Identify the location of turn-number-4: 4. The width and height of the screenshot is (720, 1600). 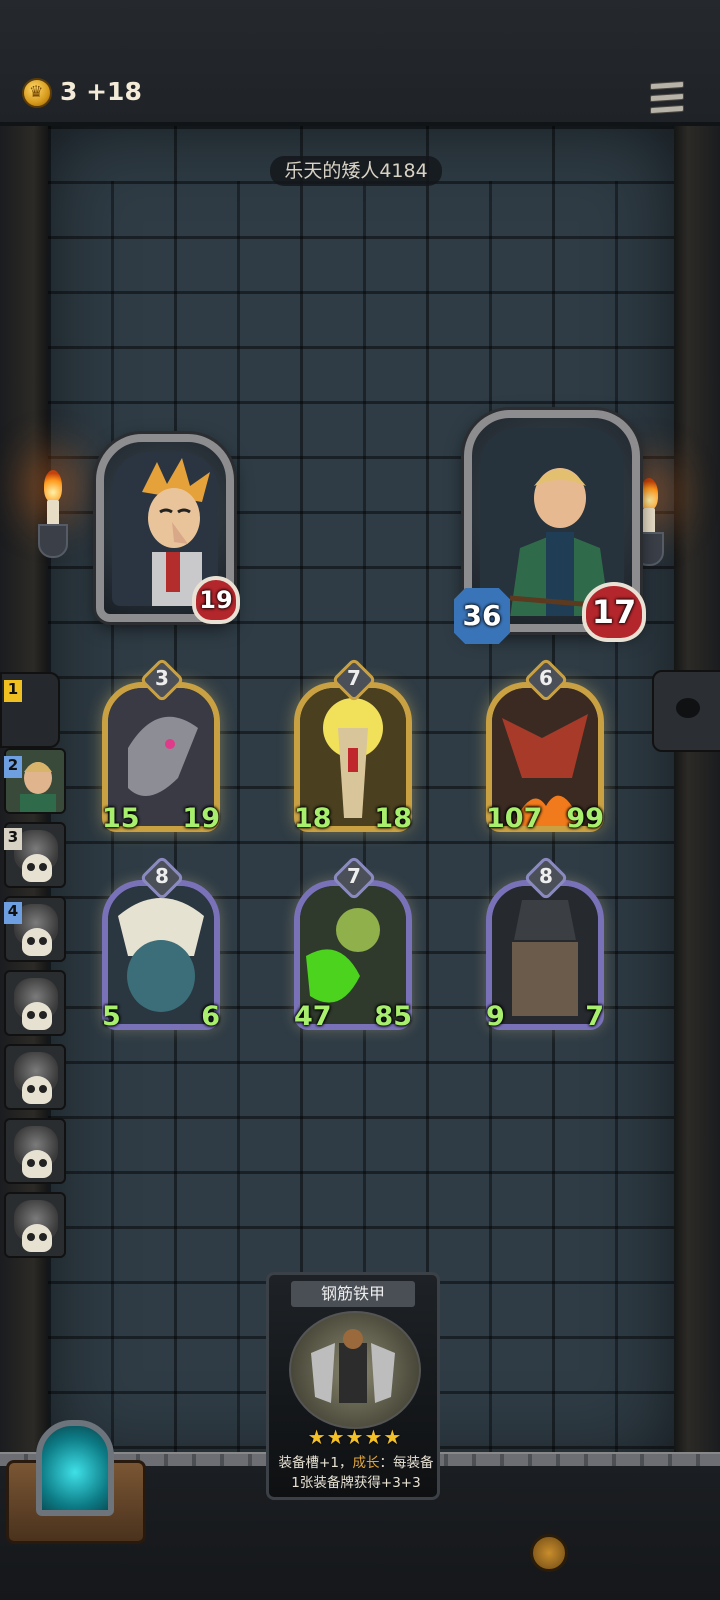
(13, 913).